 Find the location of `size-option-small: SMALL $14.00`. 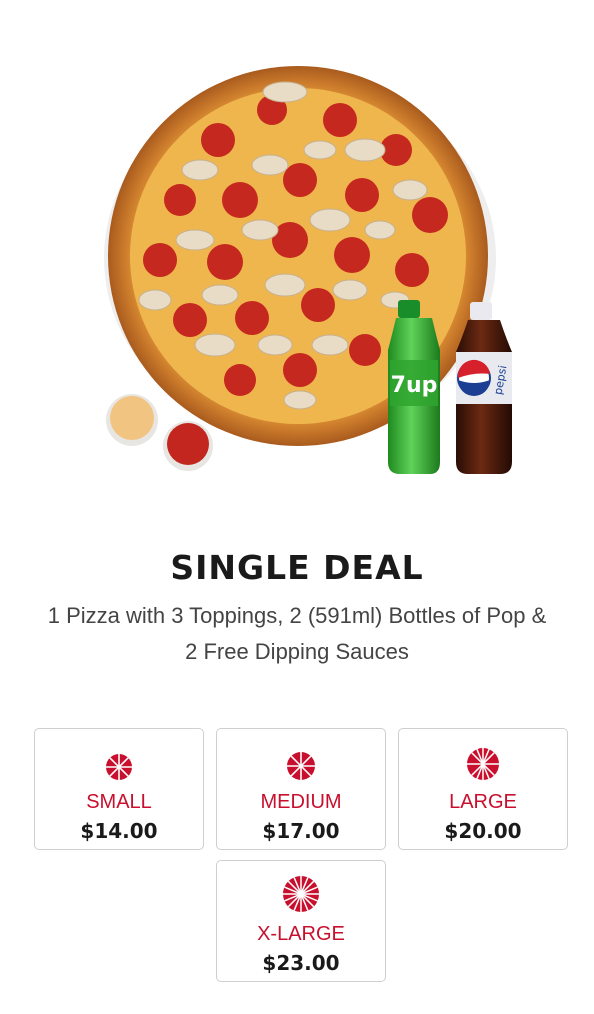

size-option-small: SMALL $14.00 is located at coordinates (119, 789).